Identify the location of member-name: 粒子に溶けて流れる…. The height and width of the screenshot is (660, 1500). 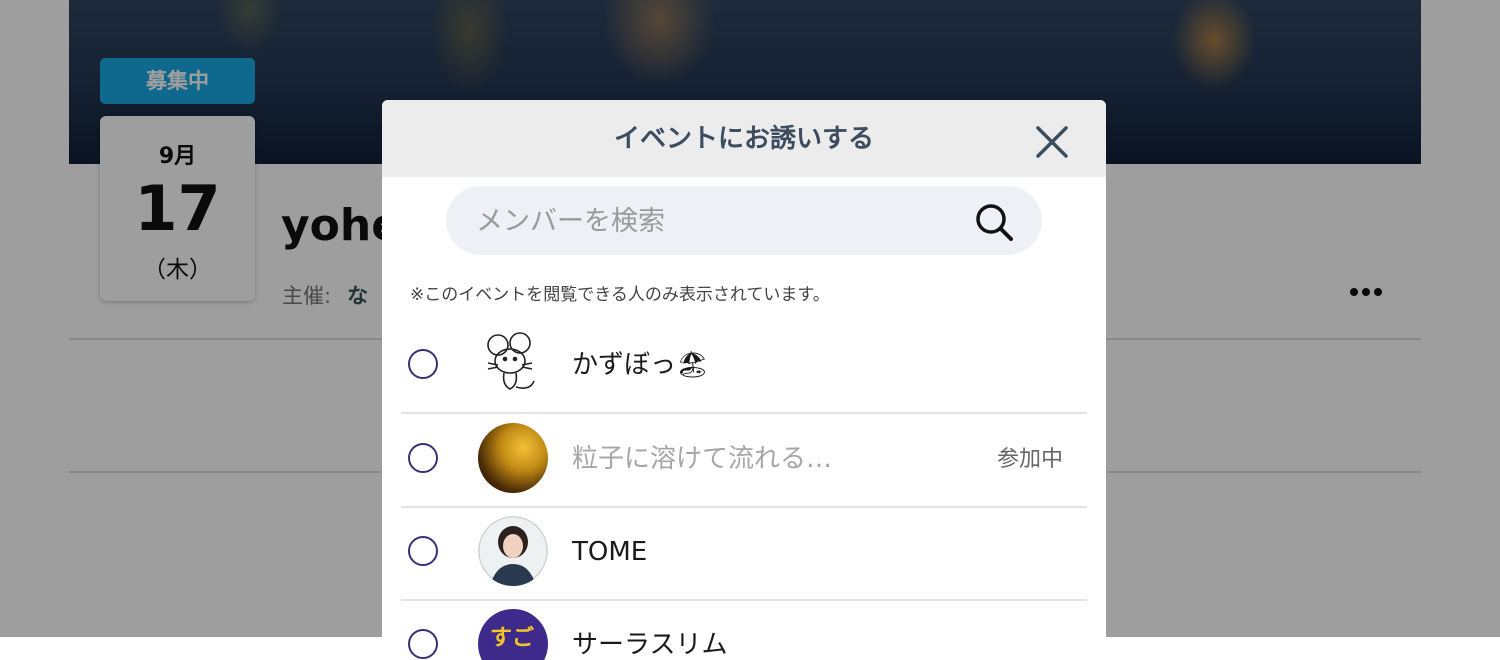
(702, 459).